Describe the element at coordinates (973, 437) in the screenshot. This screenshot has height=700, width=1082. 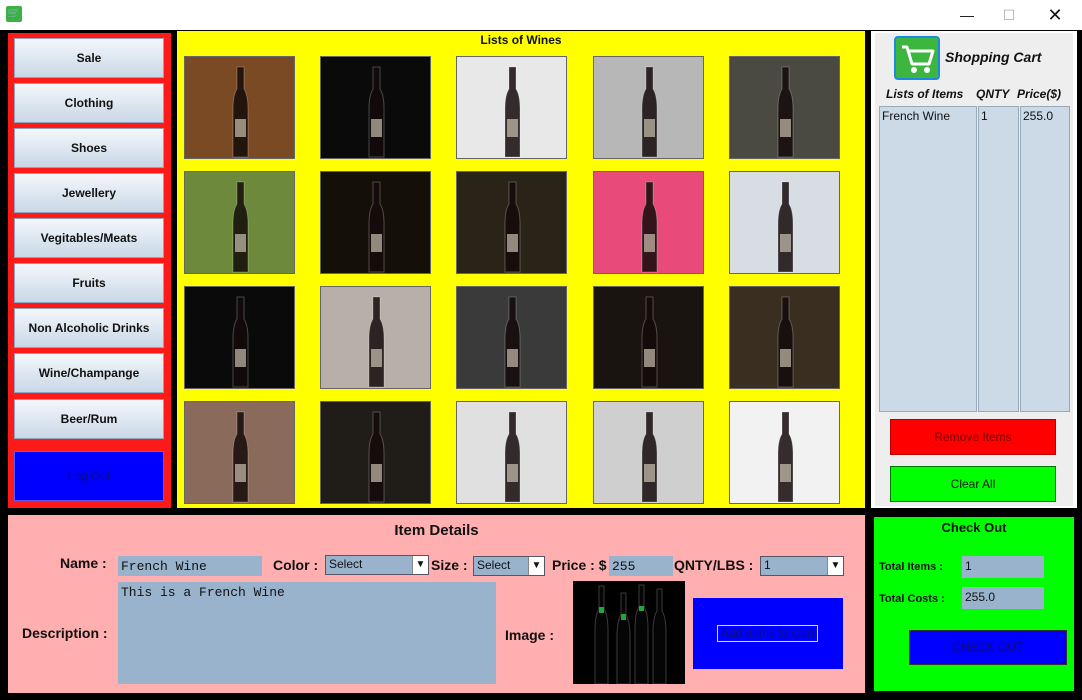
I see `remove-items-button: Remove Items` at that location.